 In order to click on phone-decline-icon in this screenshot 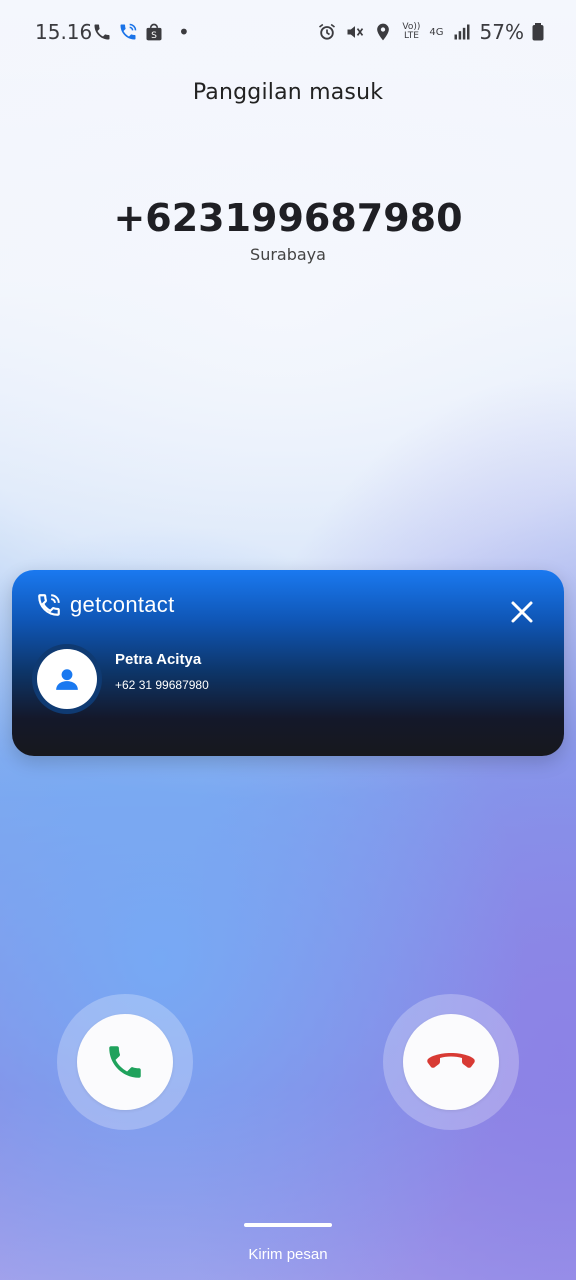, I will do `click(451, 1060)`.